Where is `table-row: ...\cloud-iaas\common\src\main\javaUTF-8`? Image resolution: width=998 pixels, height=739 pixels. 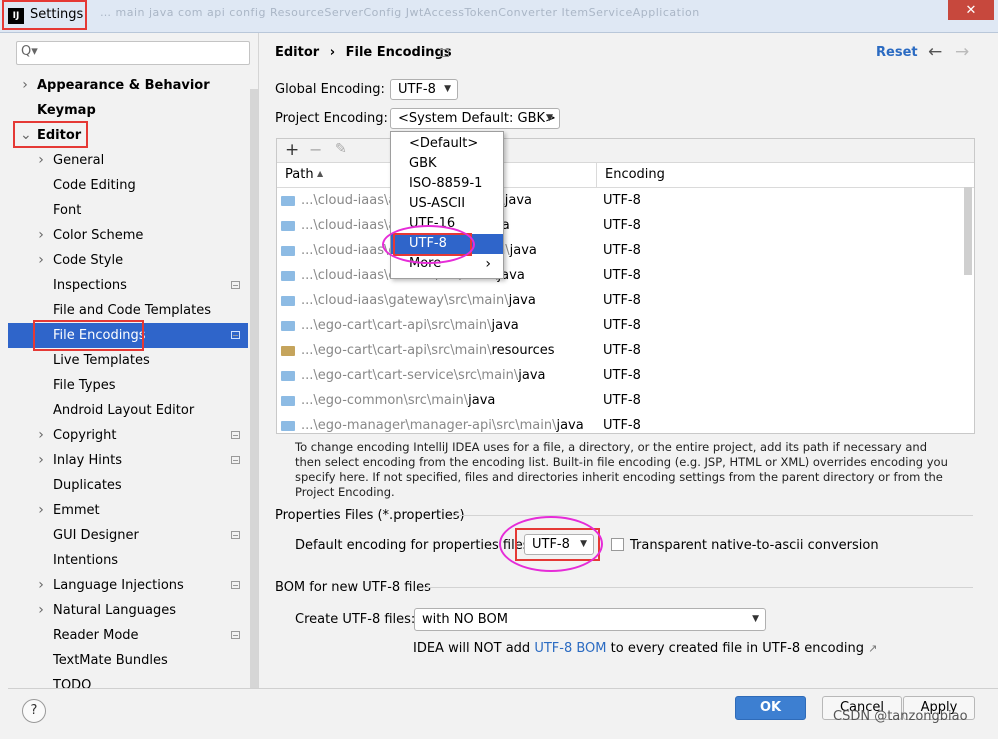 table-row: ...\cloud-iaas\common\src\main\javaUTF-8 is located at coordinates (620, 250).